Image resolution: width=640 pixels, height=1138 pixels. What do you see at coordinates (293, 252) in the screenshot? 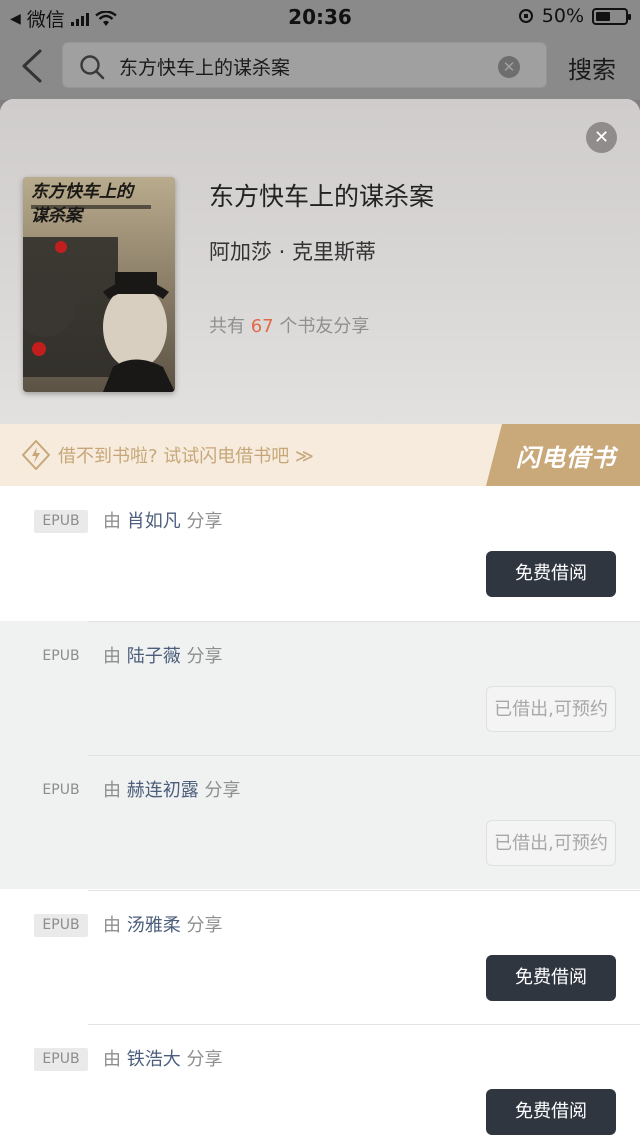
I see `book-author: 阿加莎 · 克里斯蒂` at bounding box center [293, 252].